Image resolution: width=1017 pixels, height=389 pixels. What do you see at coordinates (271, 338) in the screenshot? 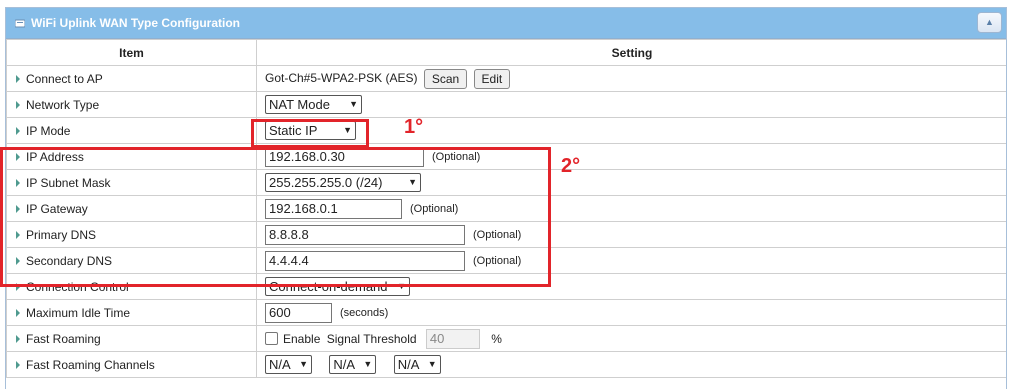
I see `fast-roaming-enable-checkbox` at bounding box center [271, 338].